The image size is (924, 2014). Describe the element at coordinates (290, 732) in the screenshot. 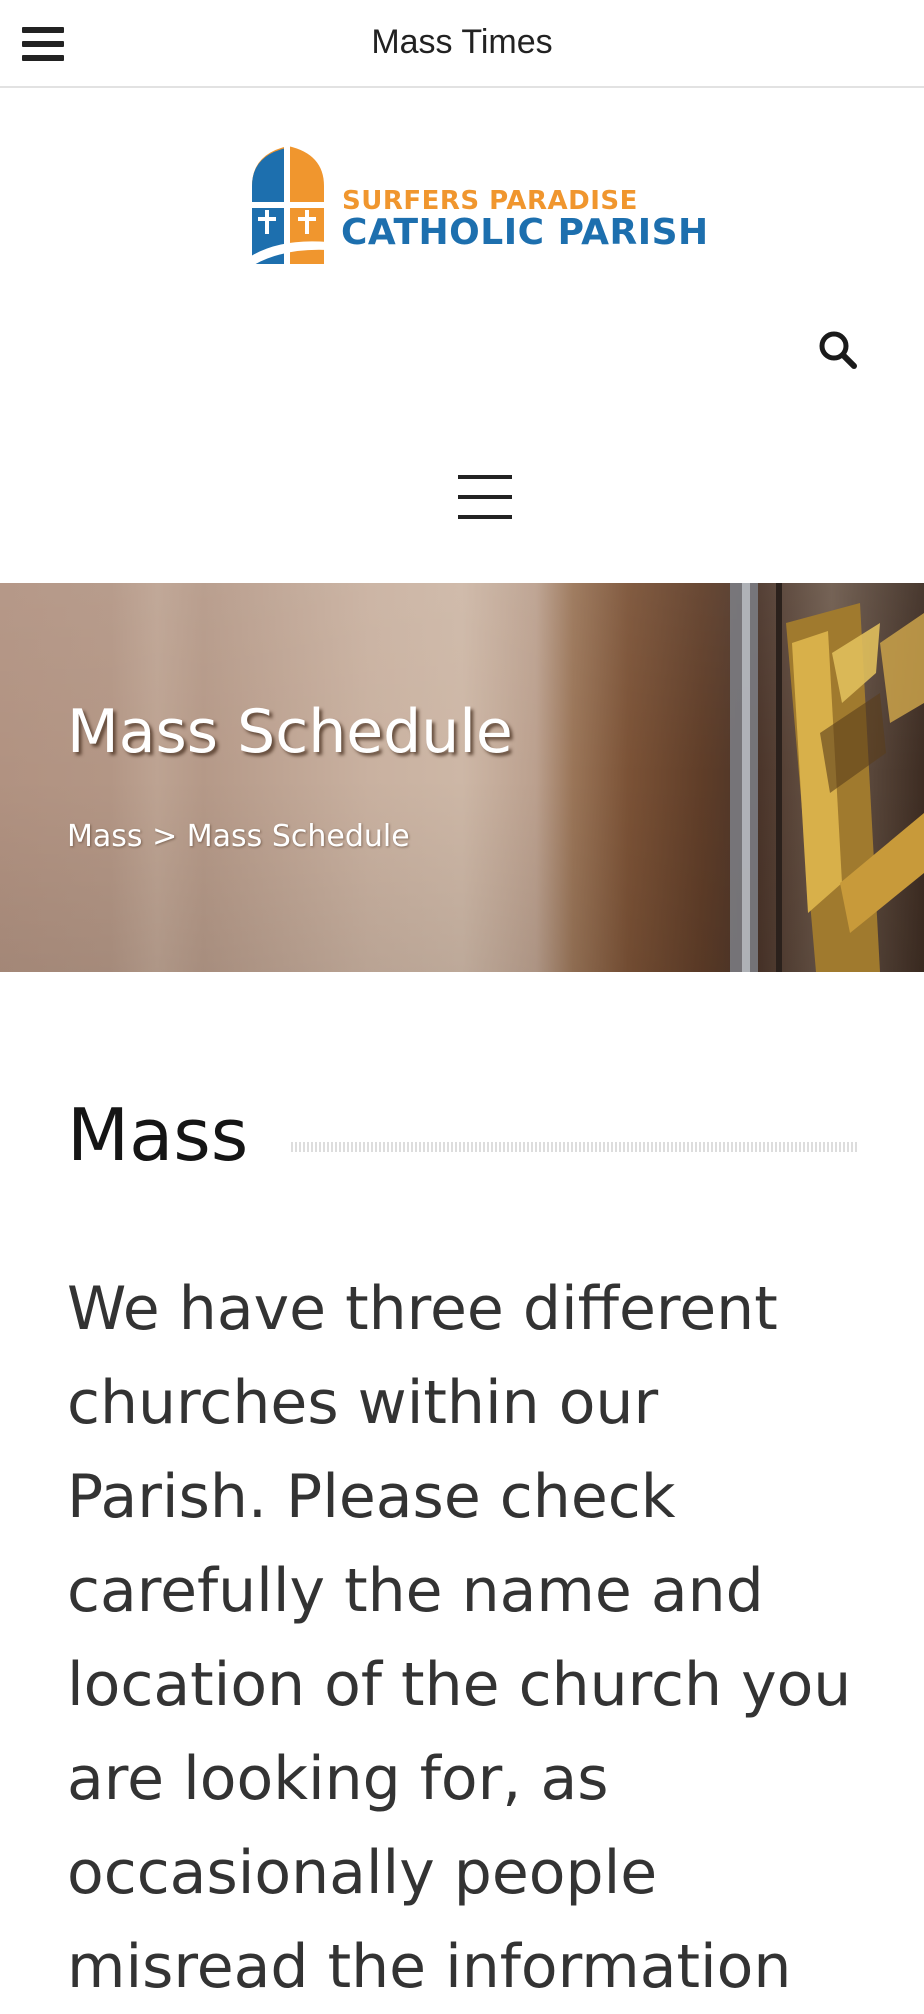

I see `hero-title: Mass Schedule` at that location.